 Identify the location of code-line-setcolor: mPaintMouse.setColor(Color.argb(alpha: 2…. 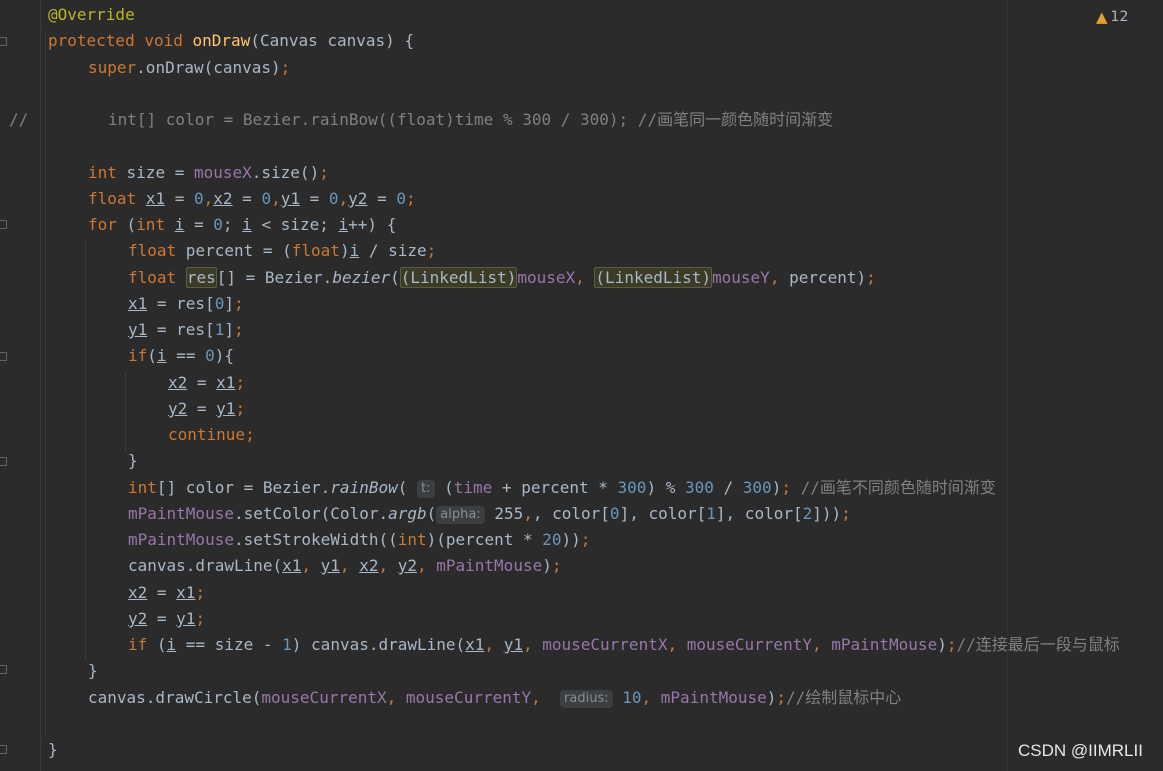
(489, 514).